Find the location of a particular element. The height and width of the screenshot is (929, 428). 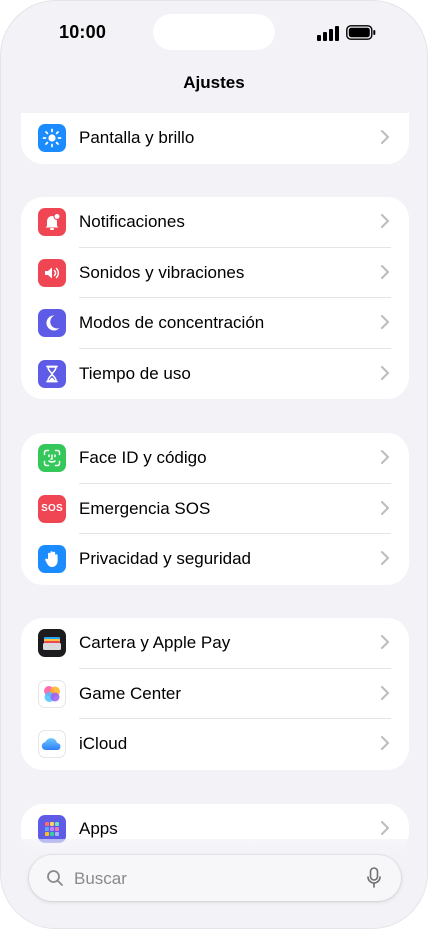

settings-row-pantalla: Pantalla y brillo is located at coordinates (215, 138).